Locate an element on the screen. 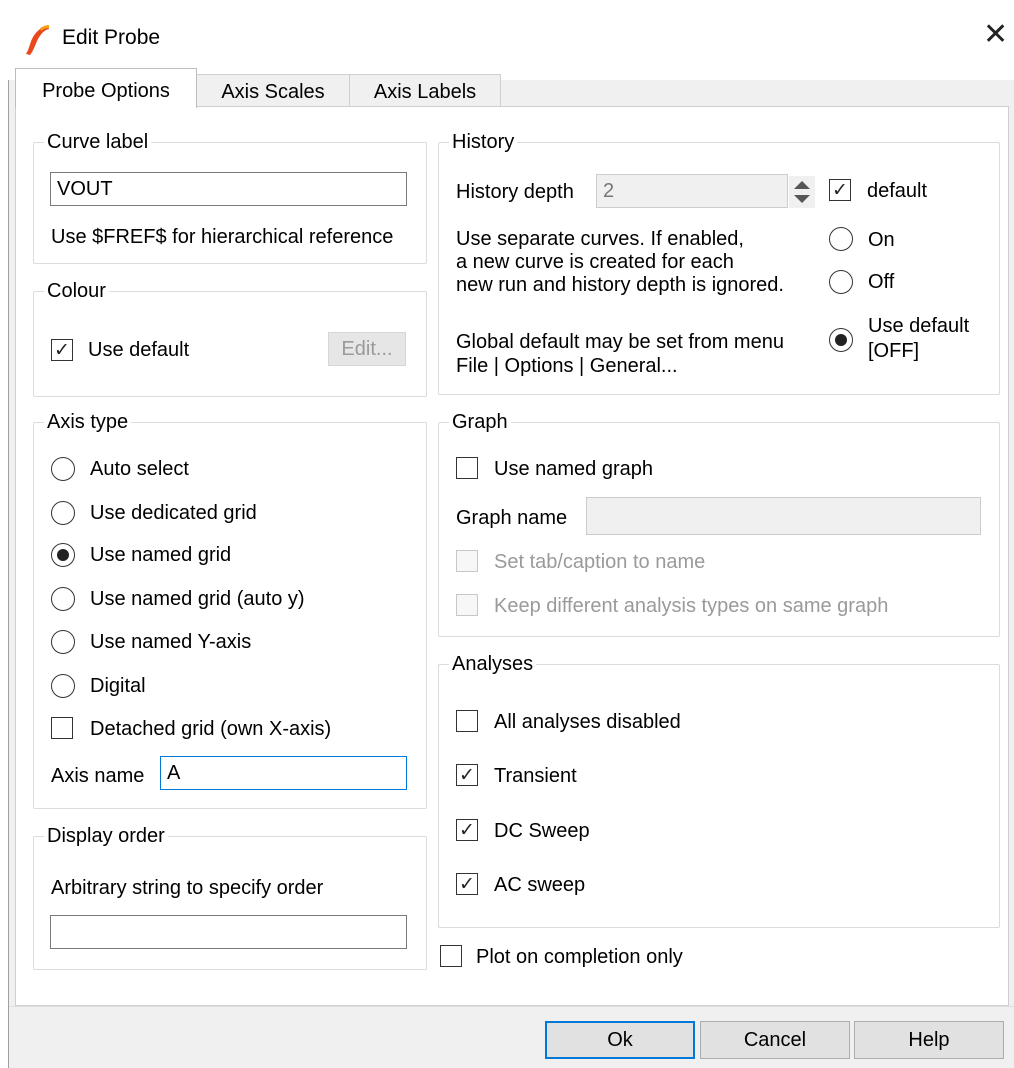  cancel-button: Cancel is located at coordinates (775, 1040).